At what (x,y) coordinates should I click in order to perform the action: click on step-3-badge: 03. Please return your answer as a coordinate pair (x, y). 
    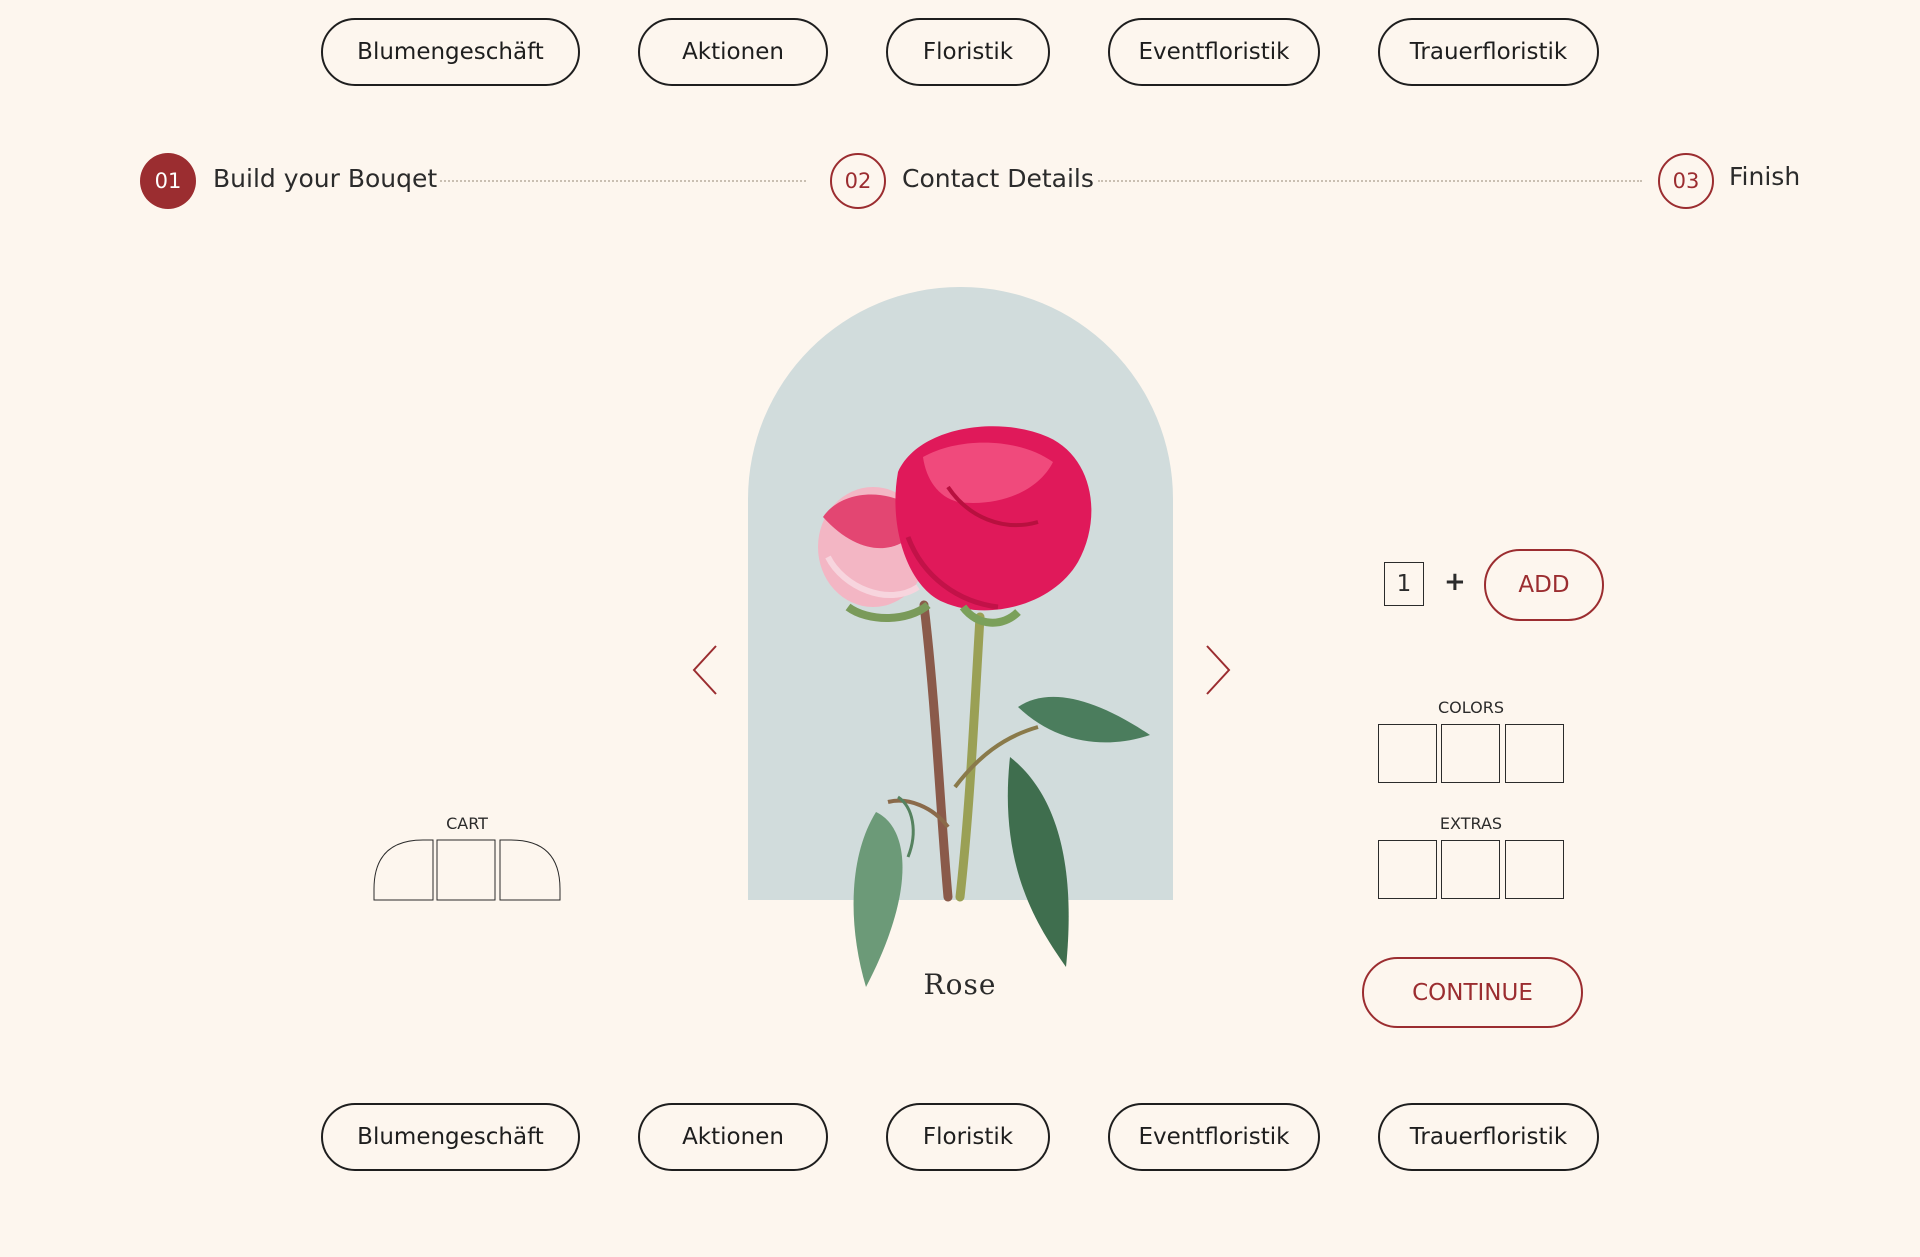
    Looking at the image, I should click on (1686, 181).